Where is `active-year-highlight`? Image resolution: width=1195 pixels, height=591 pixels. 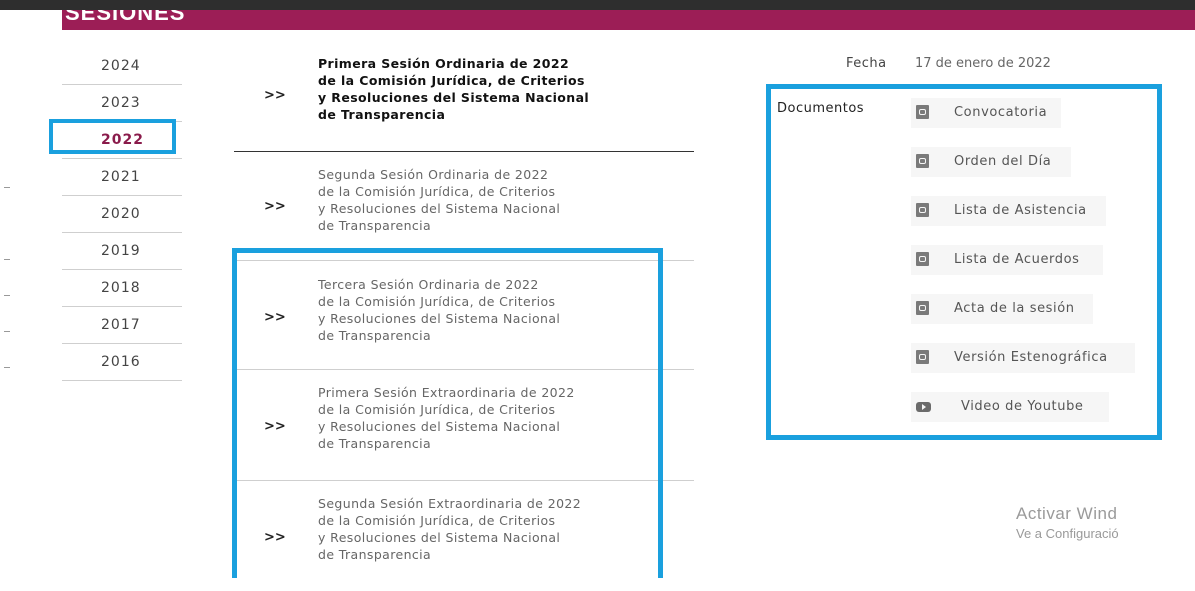
active-year-highlight is located at coordinates (112, 136).